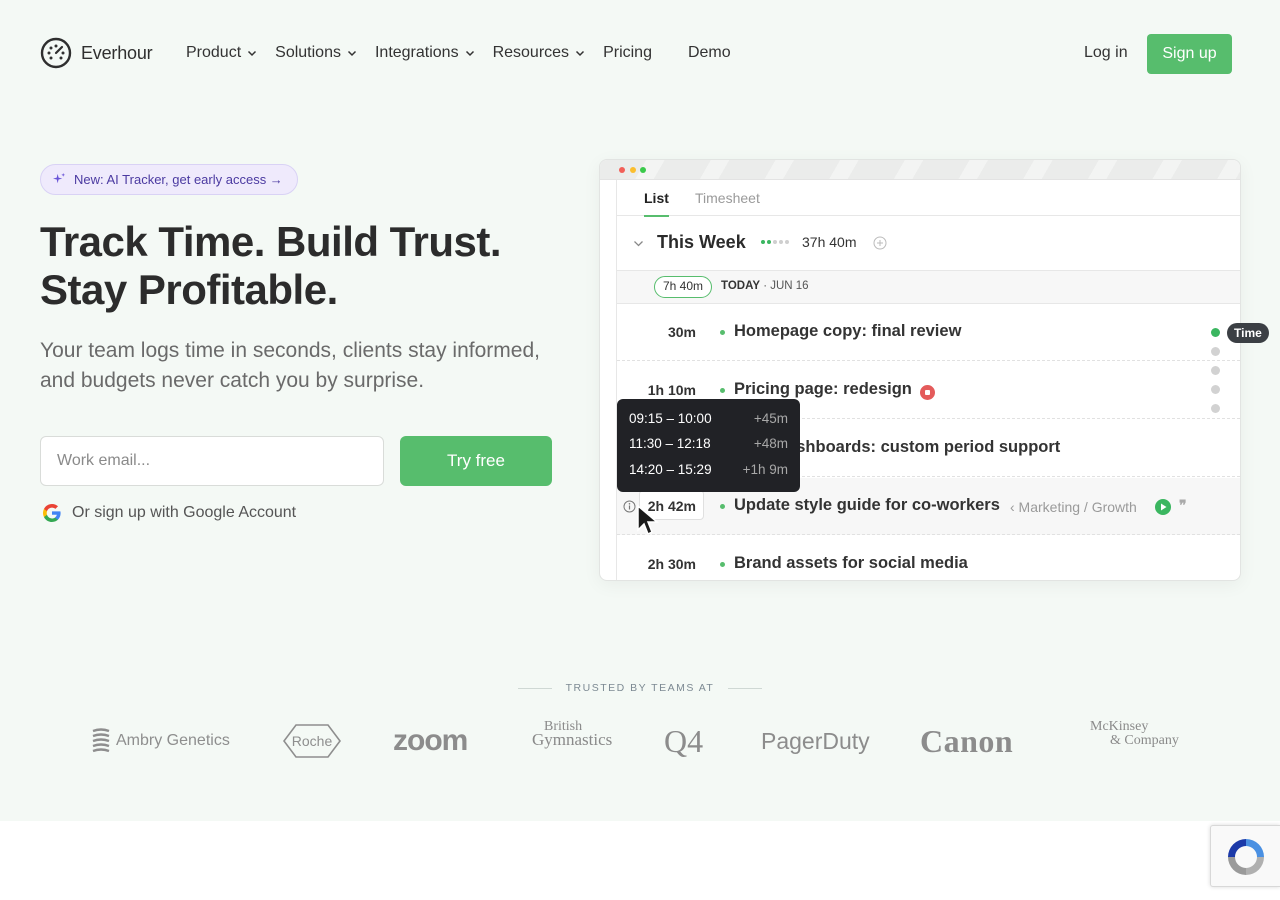 This screenshot has height=900, width=1280. What do you see at coordinates (1183, 505) in the screenshot?
I see `comment-quote-icon: ❞` at bounding box center [1183, 505].